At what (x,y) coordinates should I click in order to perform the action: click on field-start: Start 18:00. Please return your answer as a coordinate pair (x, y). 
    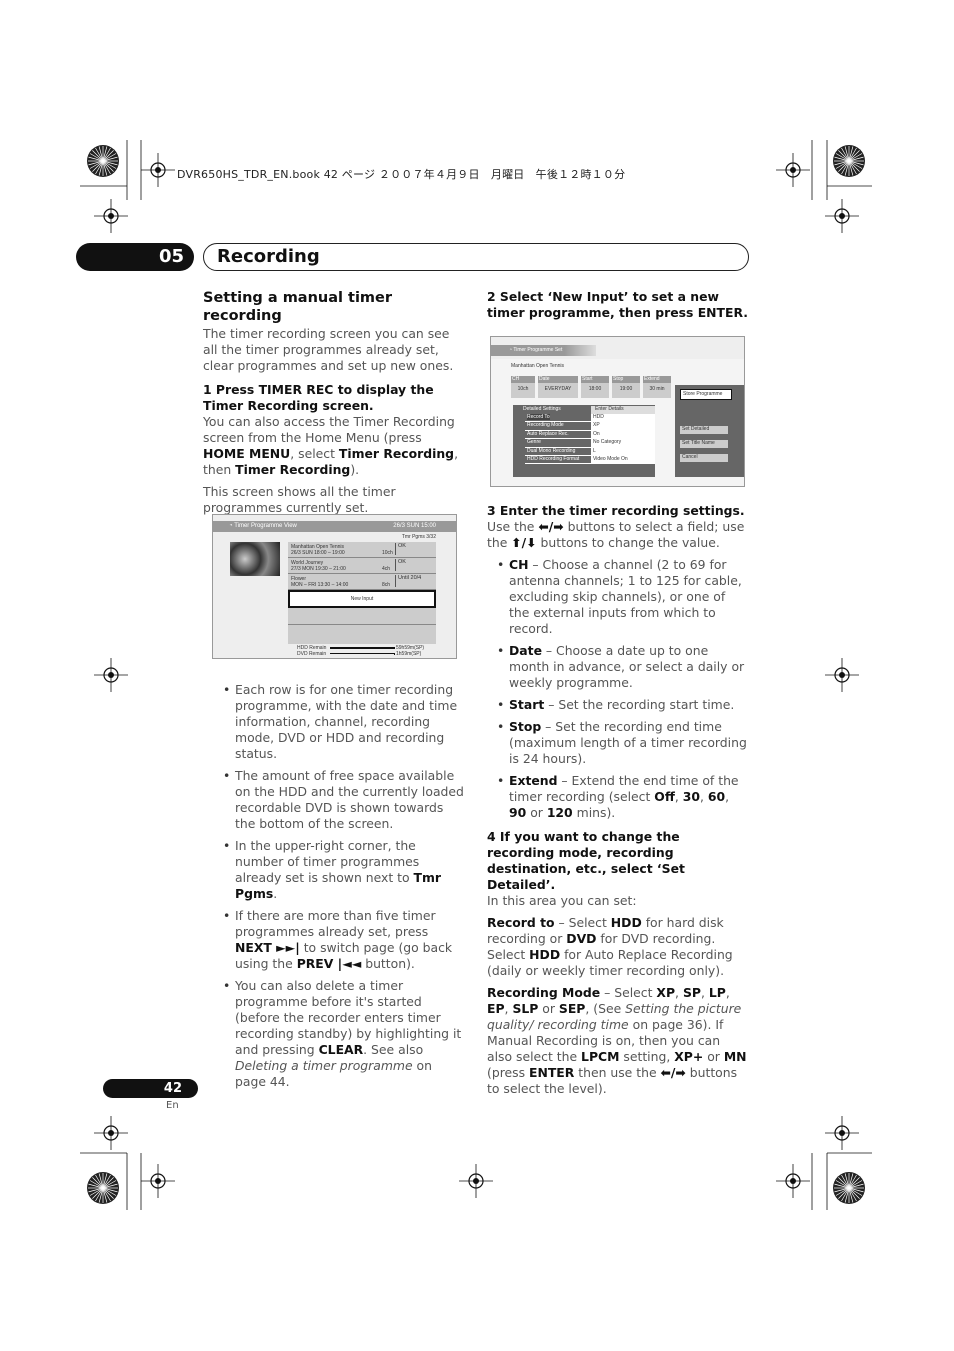
    Looking at the image, I should click on (595, 387).